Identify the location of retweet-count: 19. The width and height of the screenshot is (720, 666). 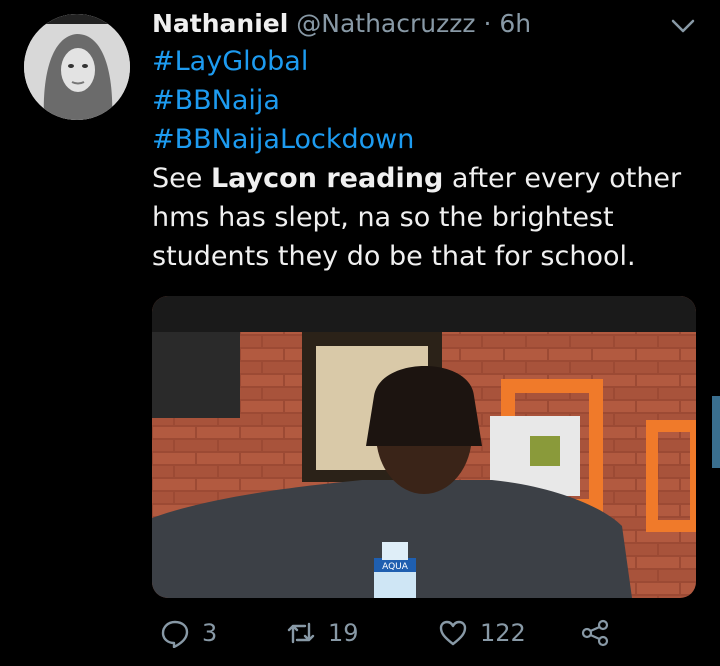
(343, 633).